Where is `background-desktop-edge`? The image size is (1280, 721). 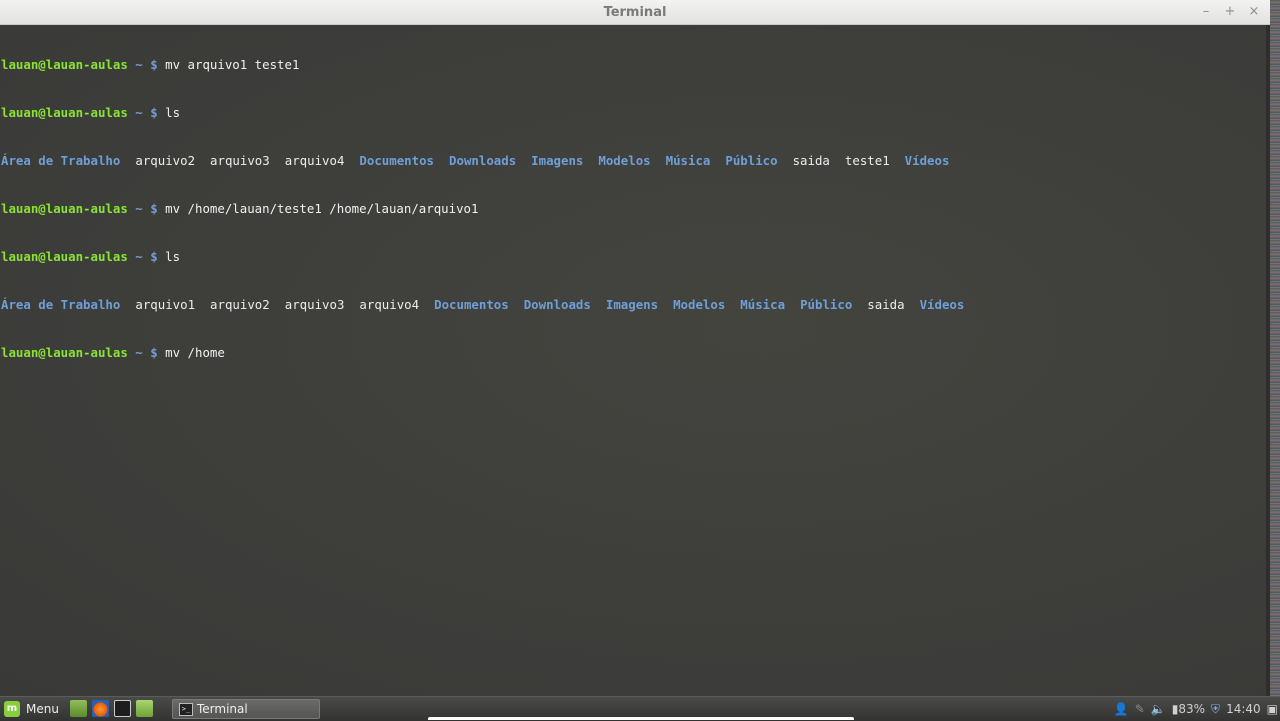 background-desktop-edge is located at coordinates (1275, 348).